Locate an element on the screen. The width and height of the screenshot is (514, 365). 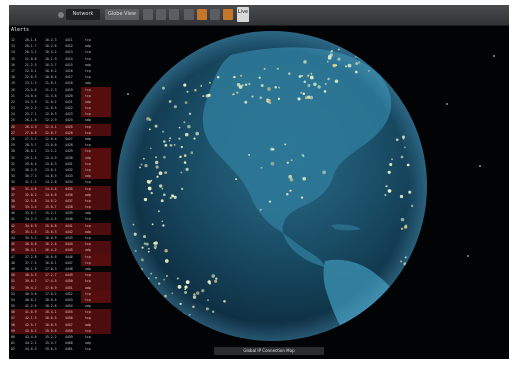
zoom-out-button is located at coordinates (161, 14).